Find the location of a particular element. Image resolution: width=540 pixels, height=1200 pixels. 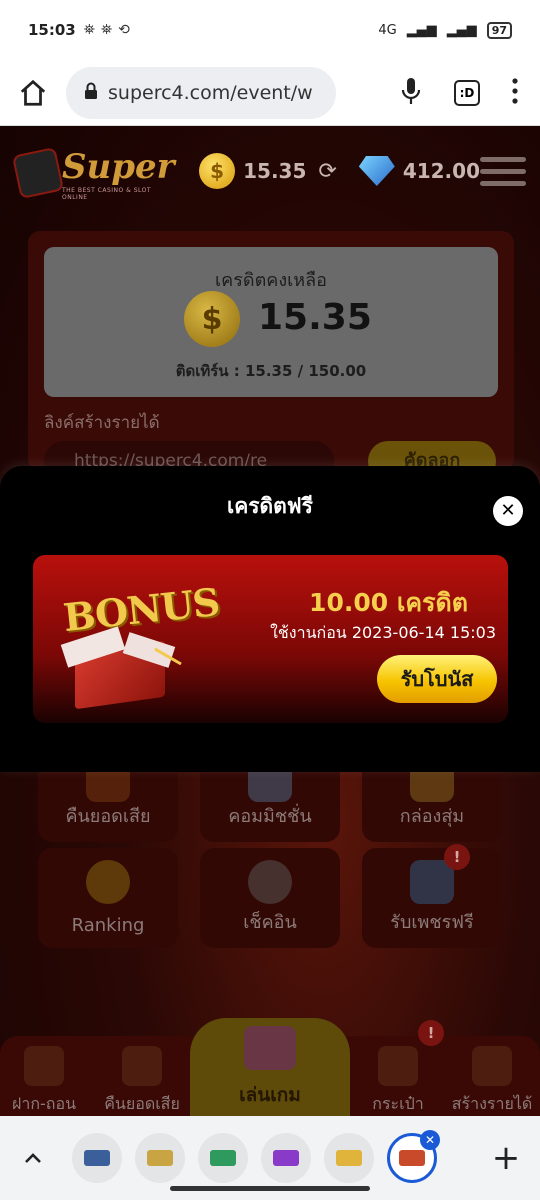

hamburger-menu-icon is located at coordinates (503, 171).